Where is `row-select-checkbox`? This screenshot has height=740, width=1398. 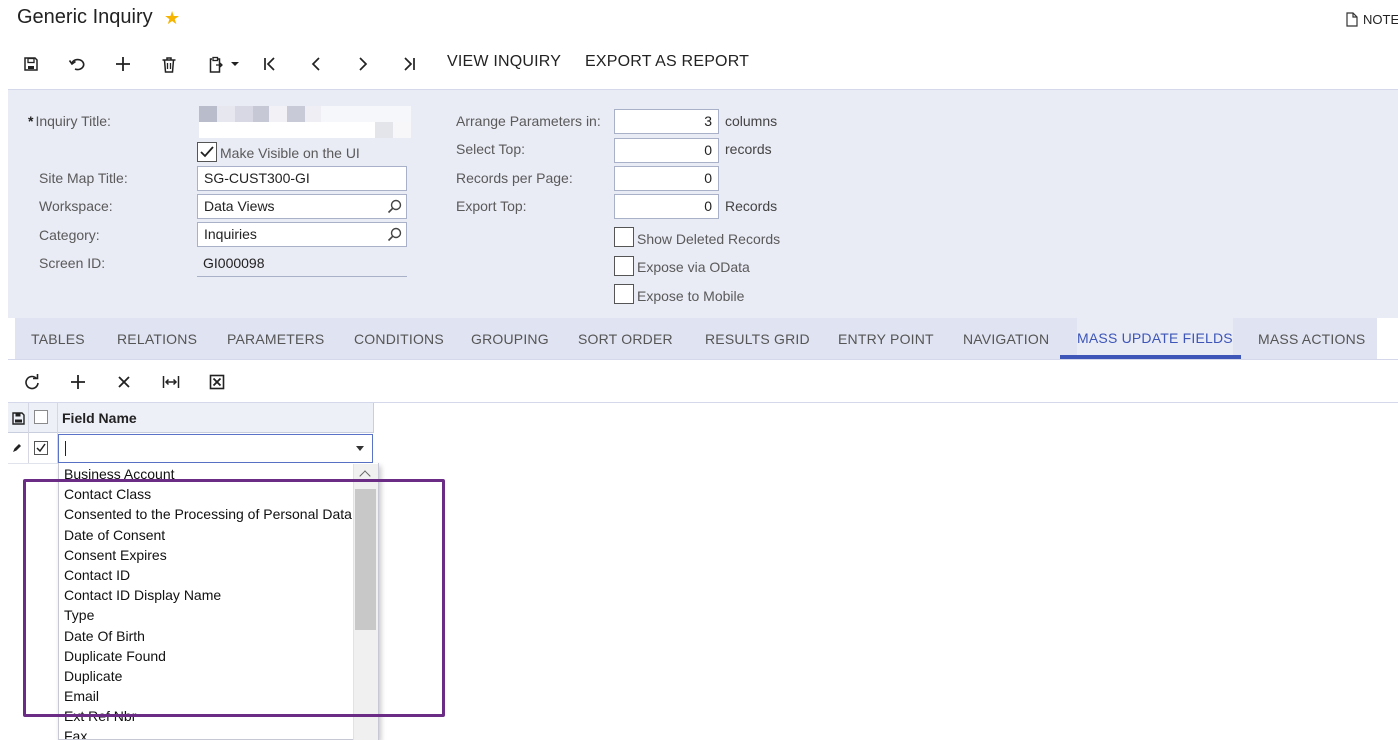
row-select-checkbox is located at coordinates (41, 448).